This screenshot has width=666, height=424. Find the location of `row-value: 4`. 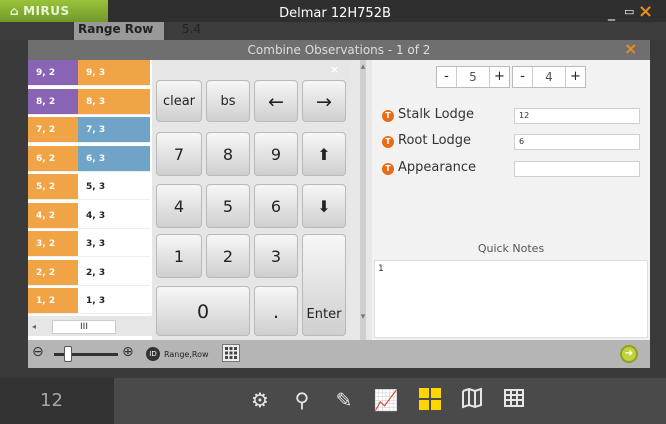

row-value: 4 is located at coordinates (549, 77).